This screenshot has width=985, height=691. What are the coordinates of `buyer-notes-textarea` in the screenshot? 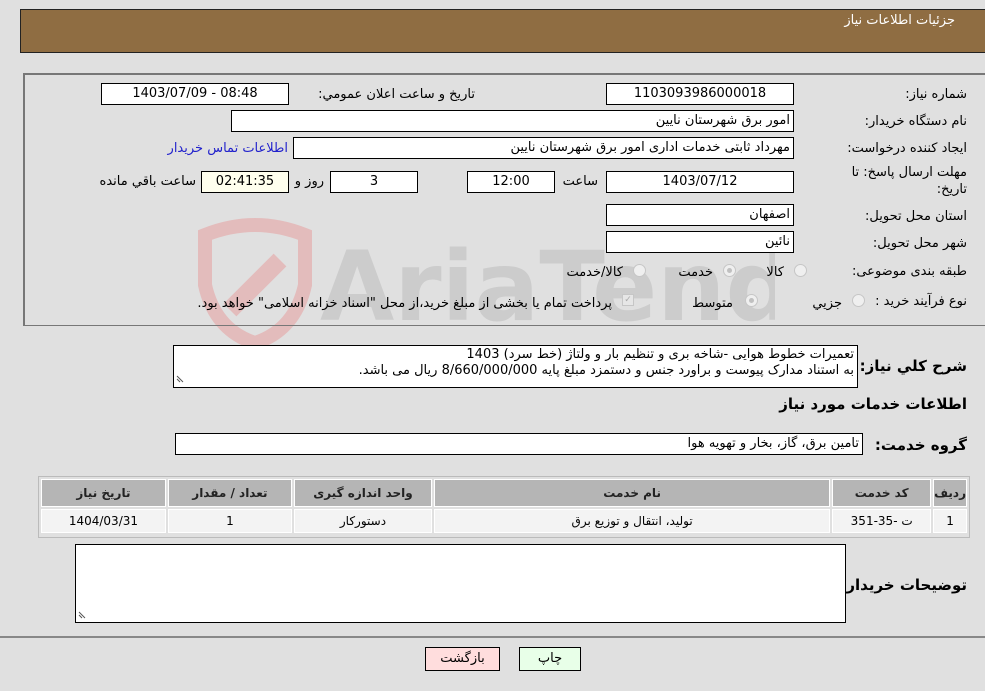 It's located at (460, 583).